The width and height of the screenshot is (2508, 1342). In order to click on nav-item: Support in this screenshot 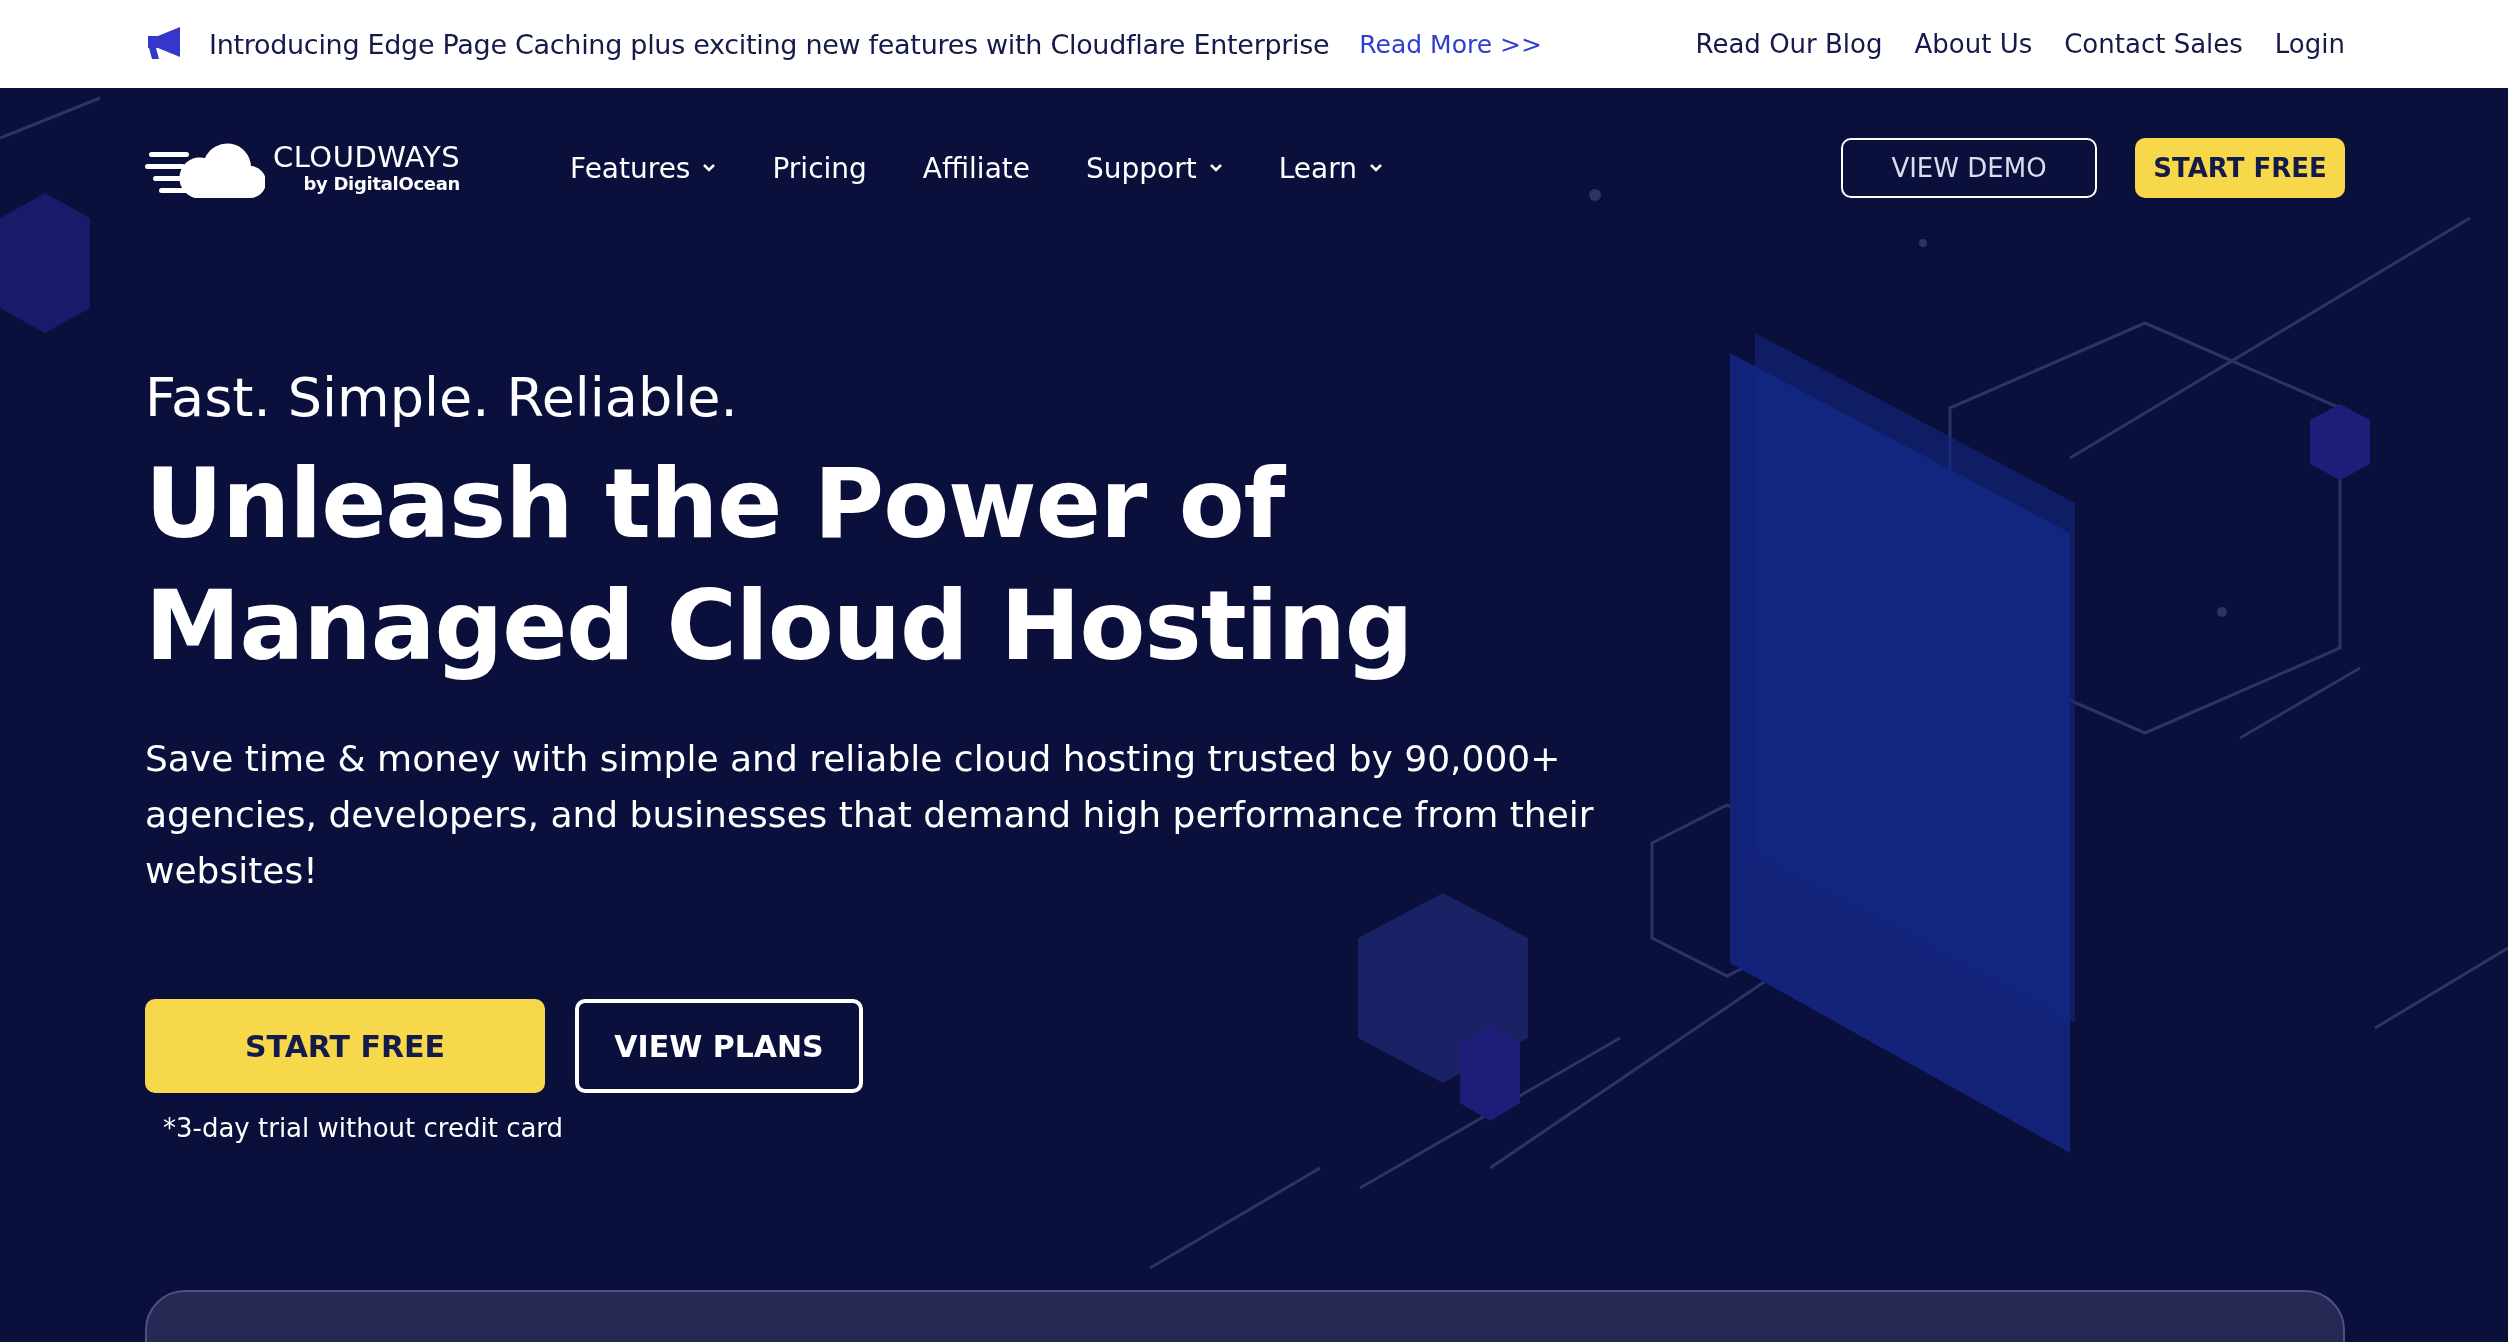, I will do `click(1154, 168)`.